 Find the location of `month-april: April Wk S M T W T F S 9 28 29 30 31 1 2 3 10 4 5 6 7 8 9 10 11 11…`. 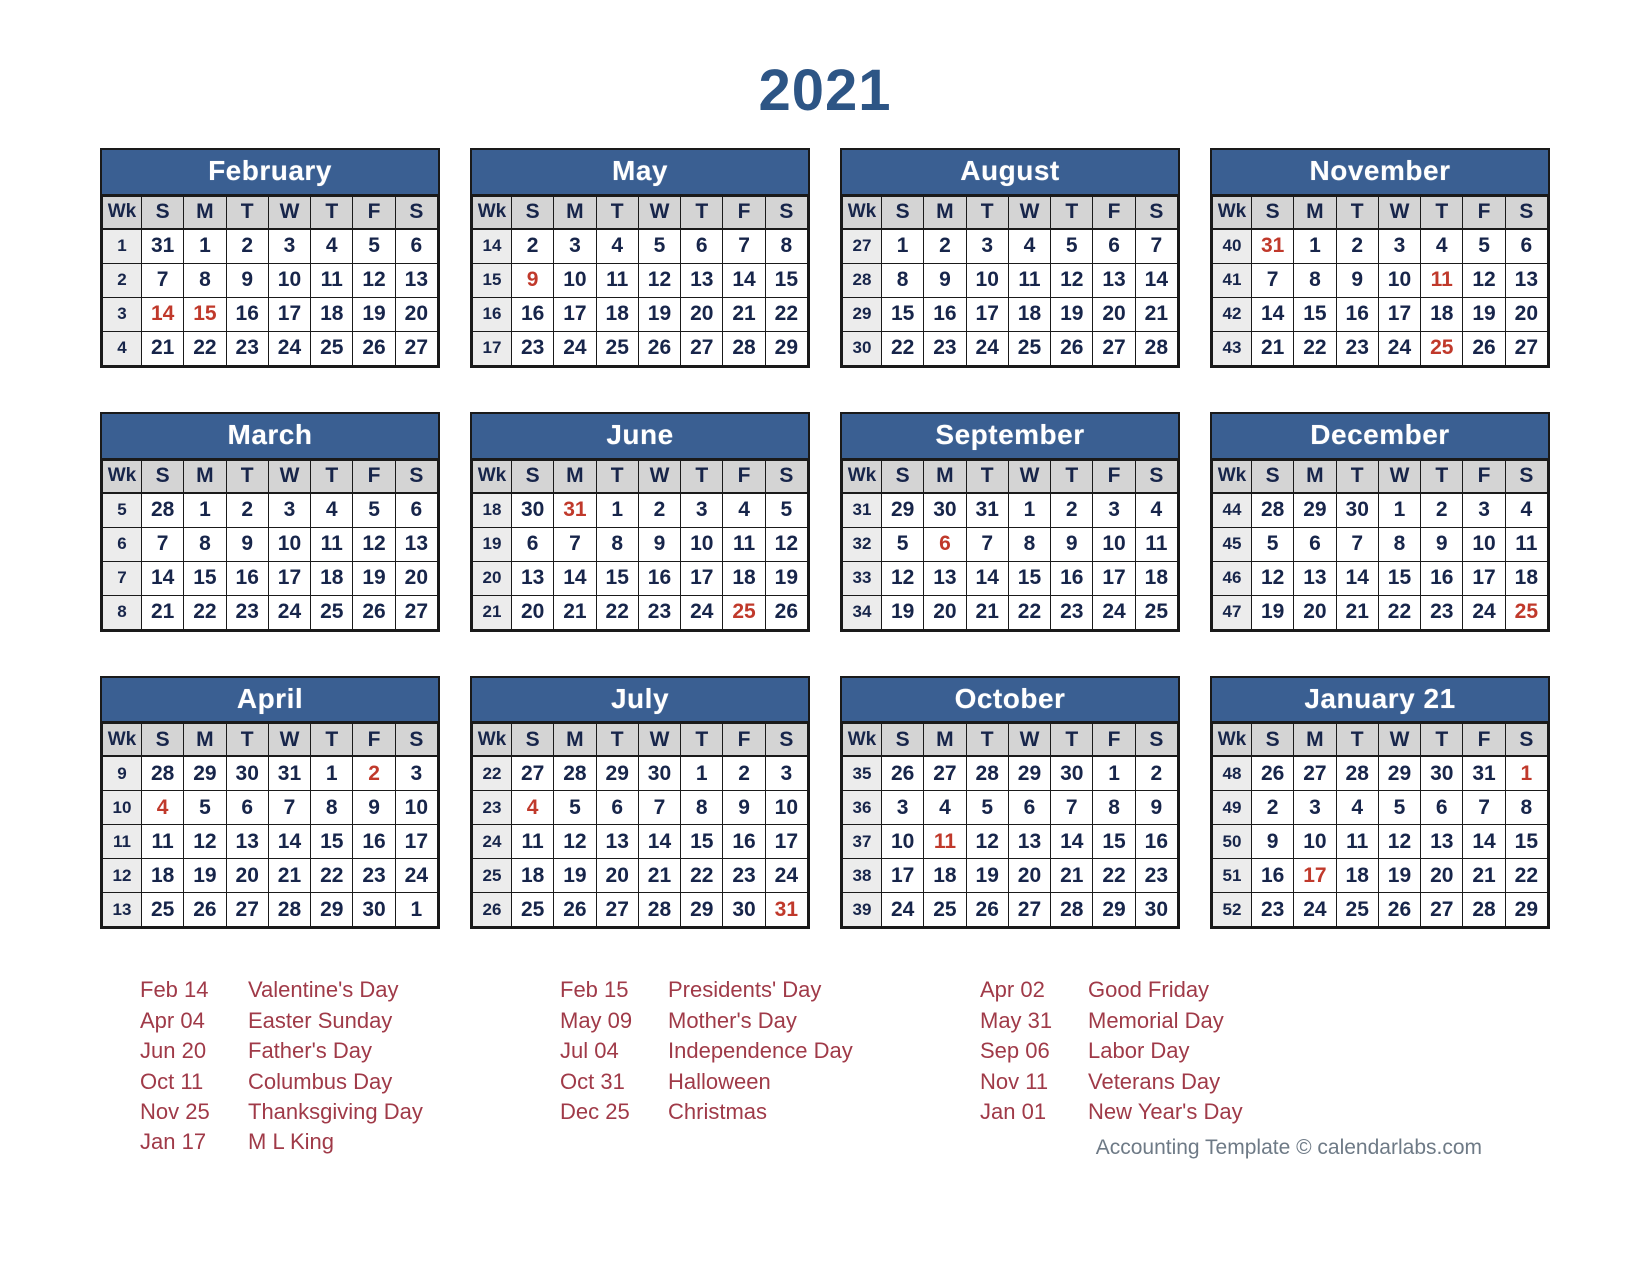

month-april: April Wk S M T W T F S 9 28 29 30 31 1 2 3 10 4 5 6 7 8 9 10 11 11… is located at coordinates (270, 802).